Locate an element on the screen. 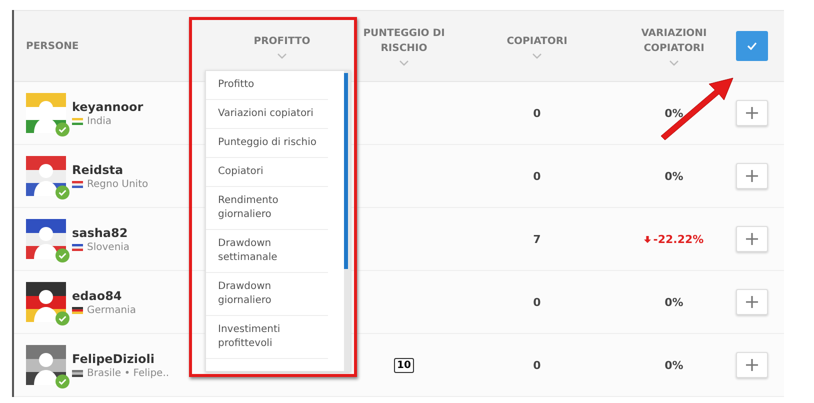 The image size is (814, 403). column-header: VARIAZIONI COPIATORI is located at coordinates (674, 46).